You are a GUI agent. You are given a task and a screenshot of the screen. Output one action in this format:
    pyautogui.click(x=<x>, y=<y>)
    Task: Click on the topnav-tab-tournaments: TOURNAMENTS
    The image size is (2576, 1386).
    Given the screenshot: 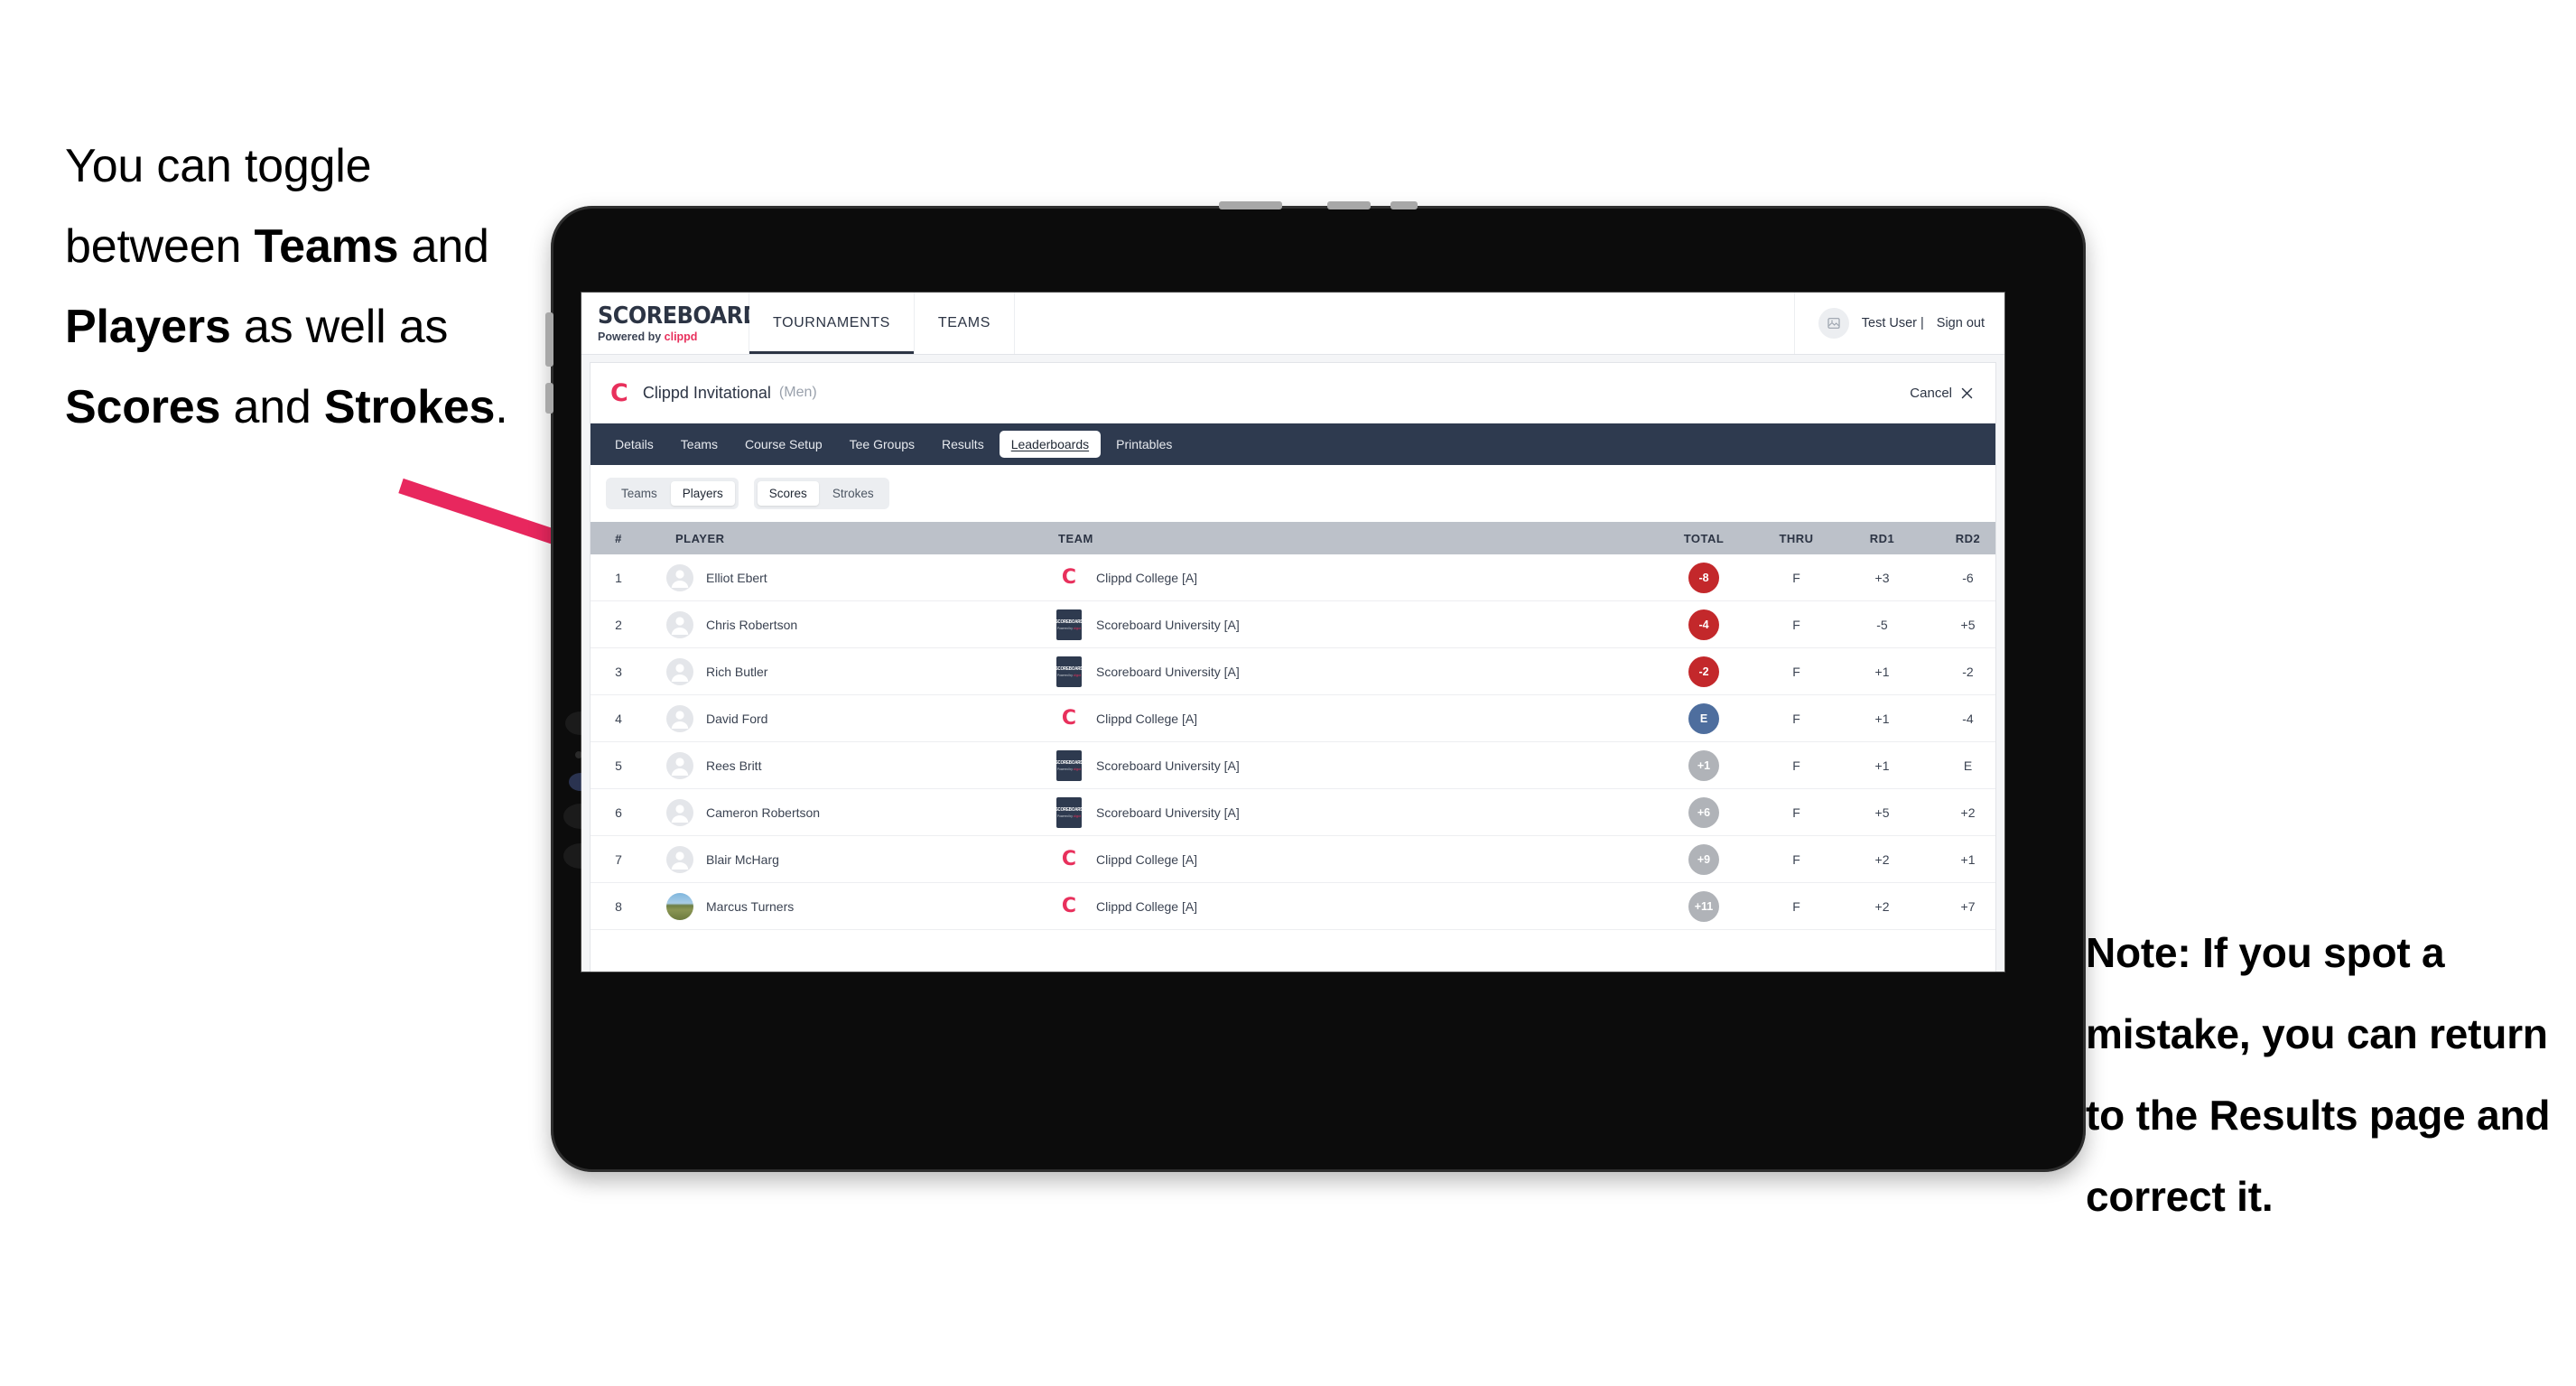 What is the action you would take?
    pyautogui.click(x=832, y=323)
    